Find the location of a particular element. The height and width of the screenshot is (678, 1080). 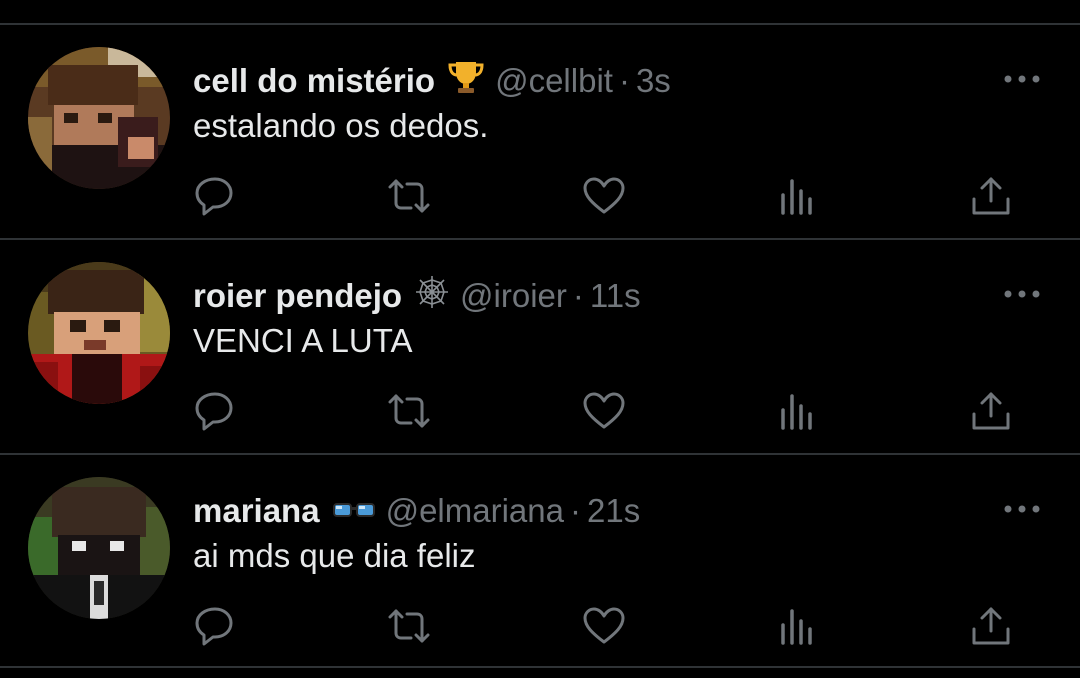

trophy-icon is located at coordinates (466, 81).